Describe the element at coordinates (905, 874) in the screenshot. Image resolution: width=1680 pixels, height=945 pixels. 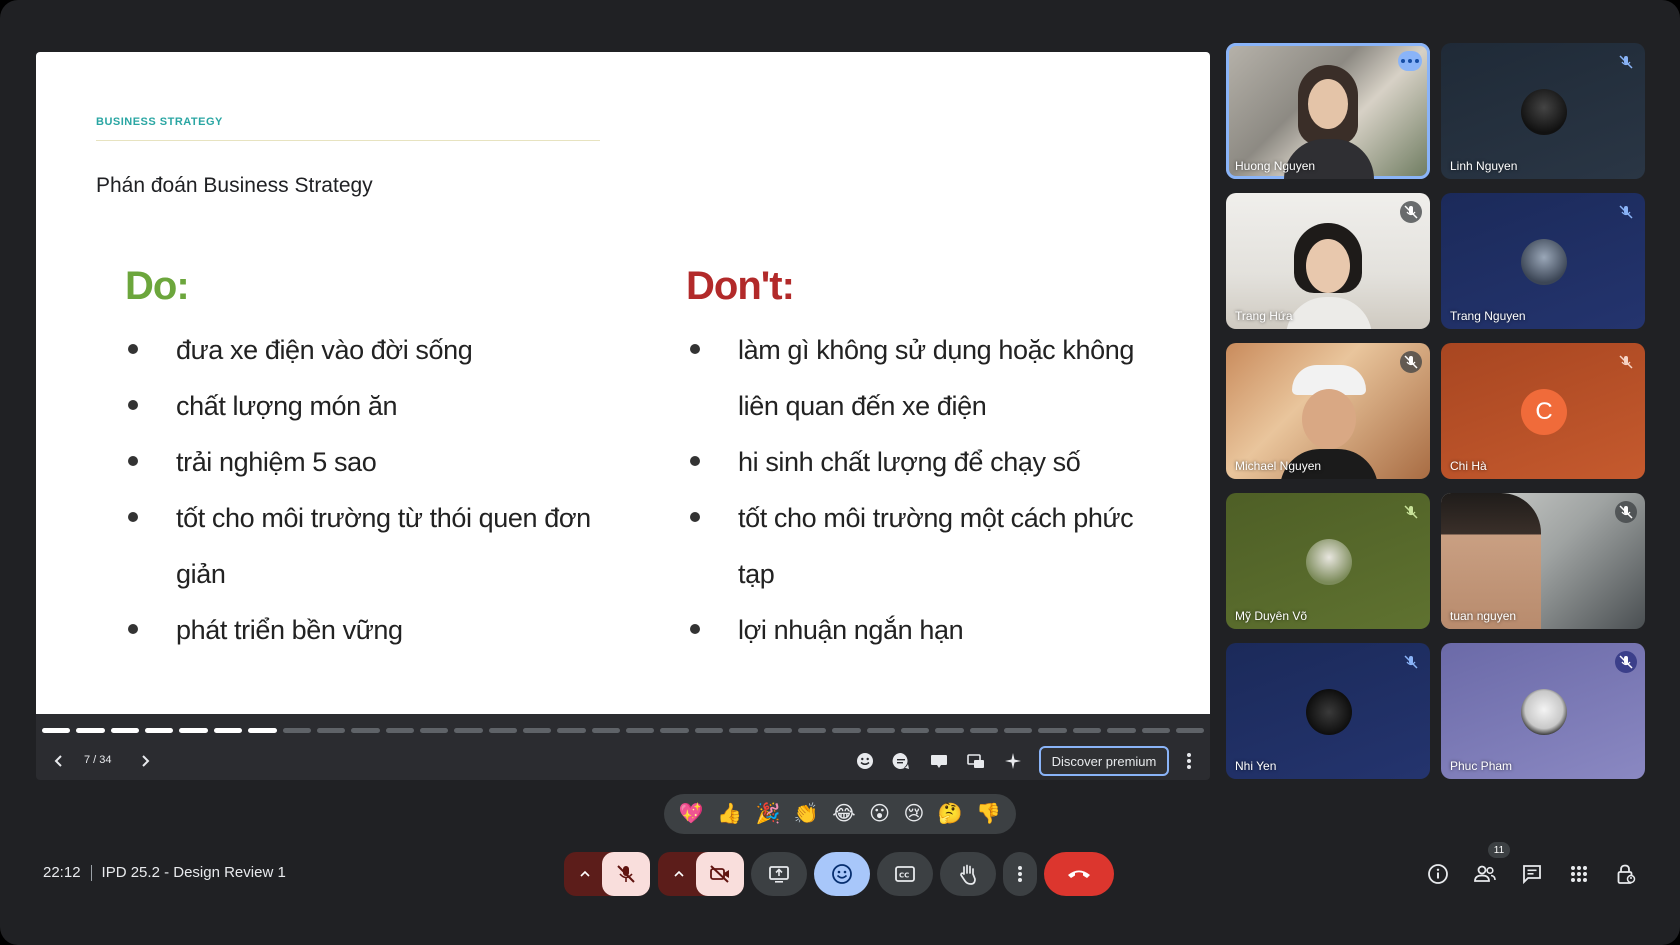
I see `captions-button: CC` at that location.